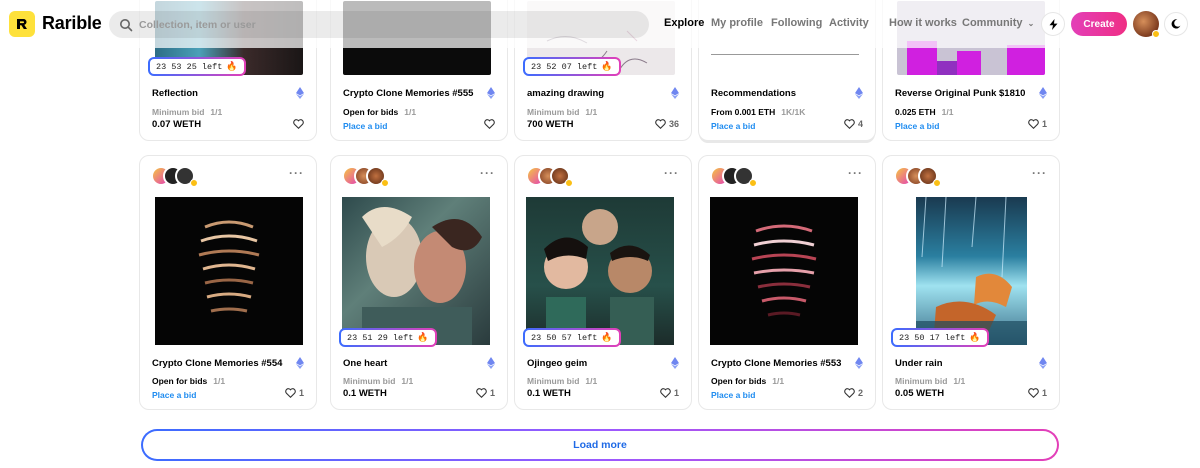 The width and height of the screenshot is (1200, 468). What do you see at coordinates (776, 363) in the screenshot?
I see `nft-title: Crypto Clone Memories #553` at bounding box center [776, 363].